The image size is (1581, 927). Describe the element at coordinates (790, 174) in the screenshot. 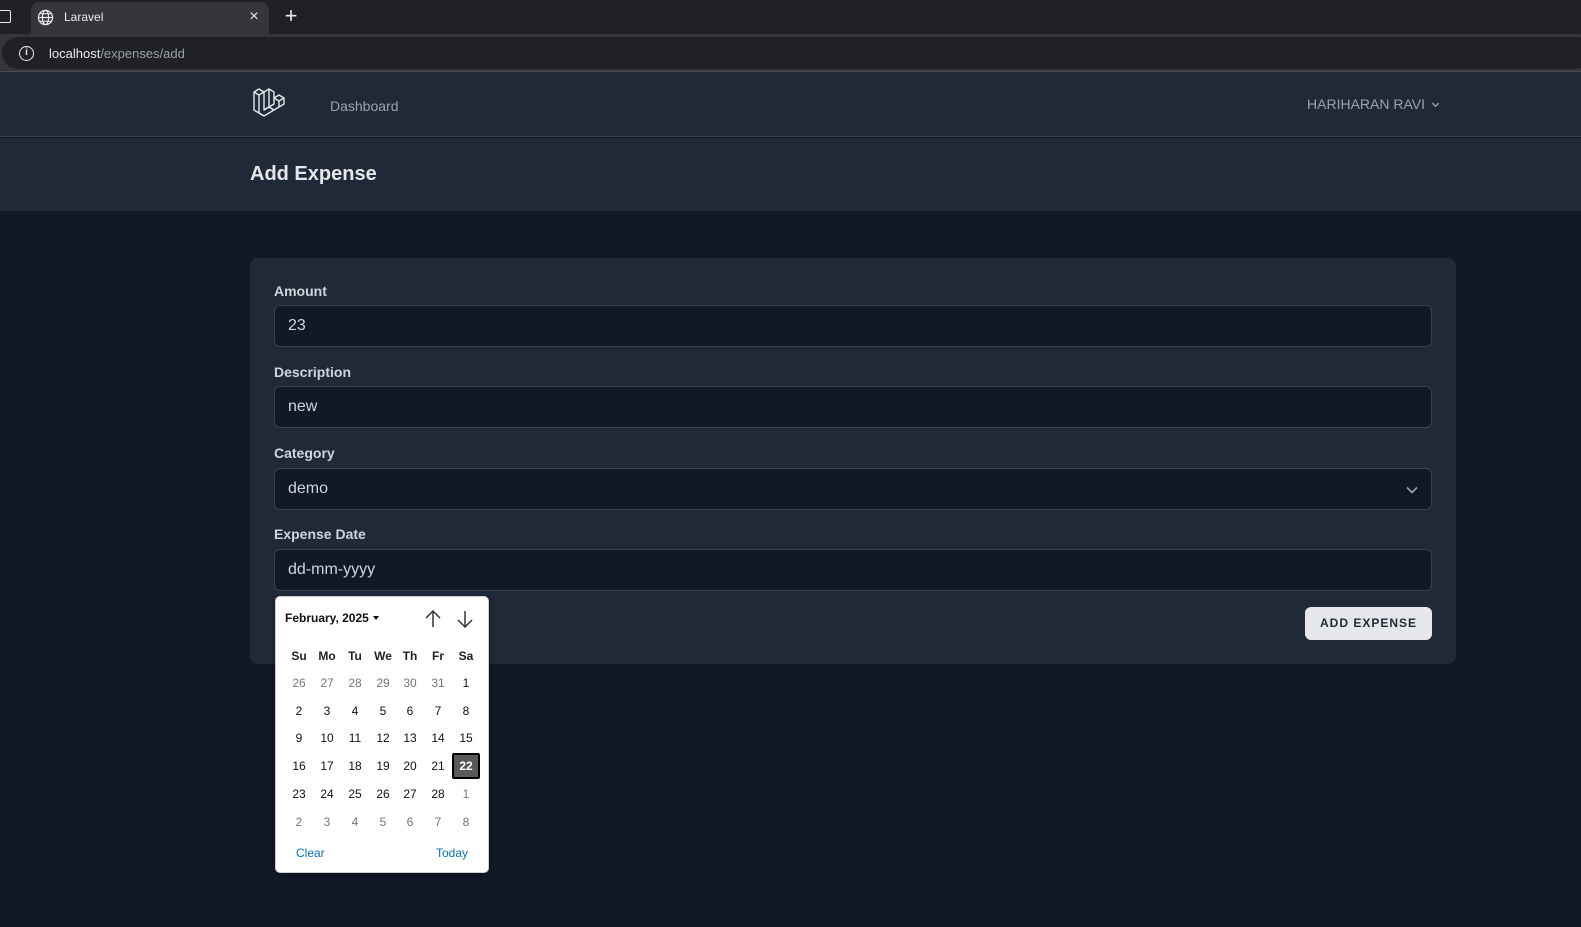

I see `page-header: Add Expense` at that location.